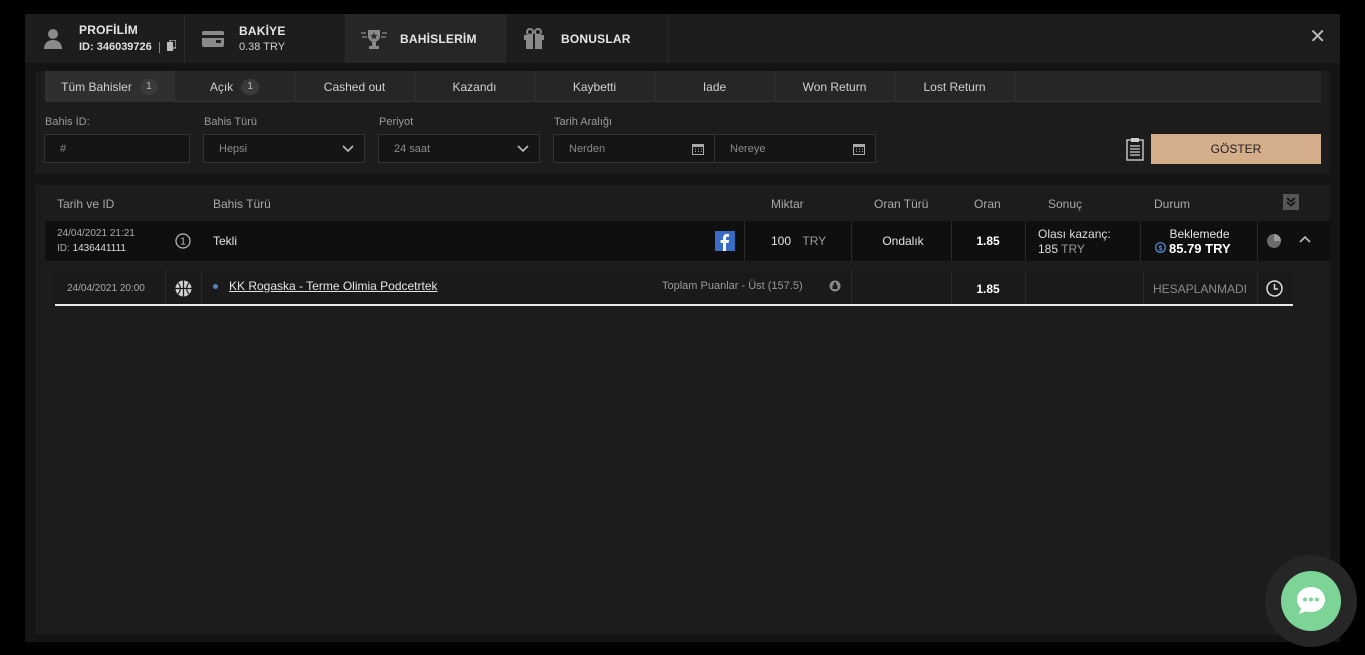 The image size is (1365, 655). Describe the element at coordinates (67, 122) in the screenshot. I see `bet-id-label: Bahis İD:` at that location.